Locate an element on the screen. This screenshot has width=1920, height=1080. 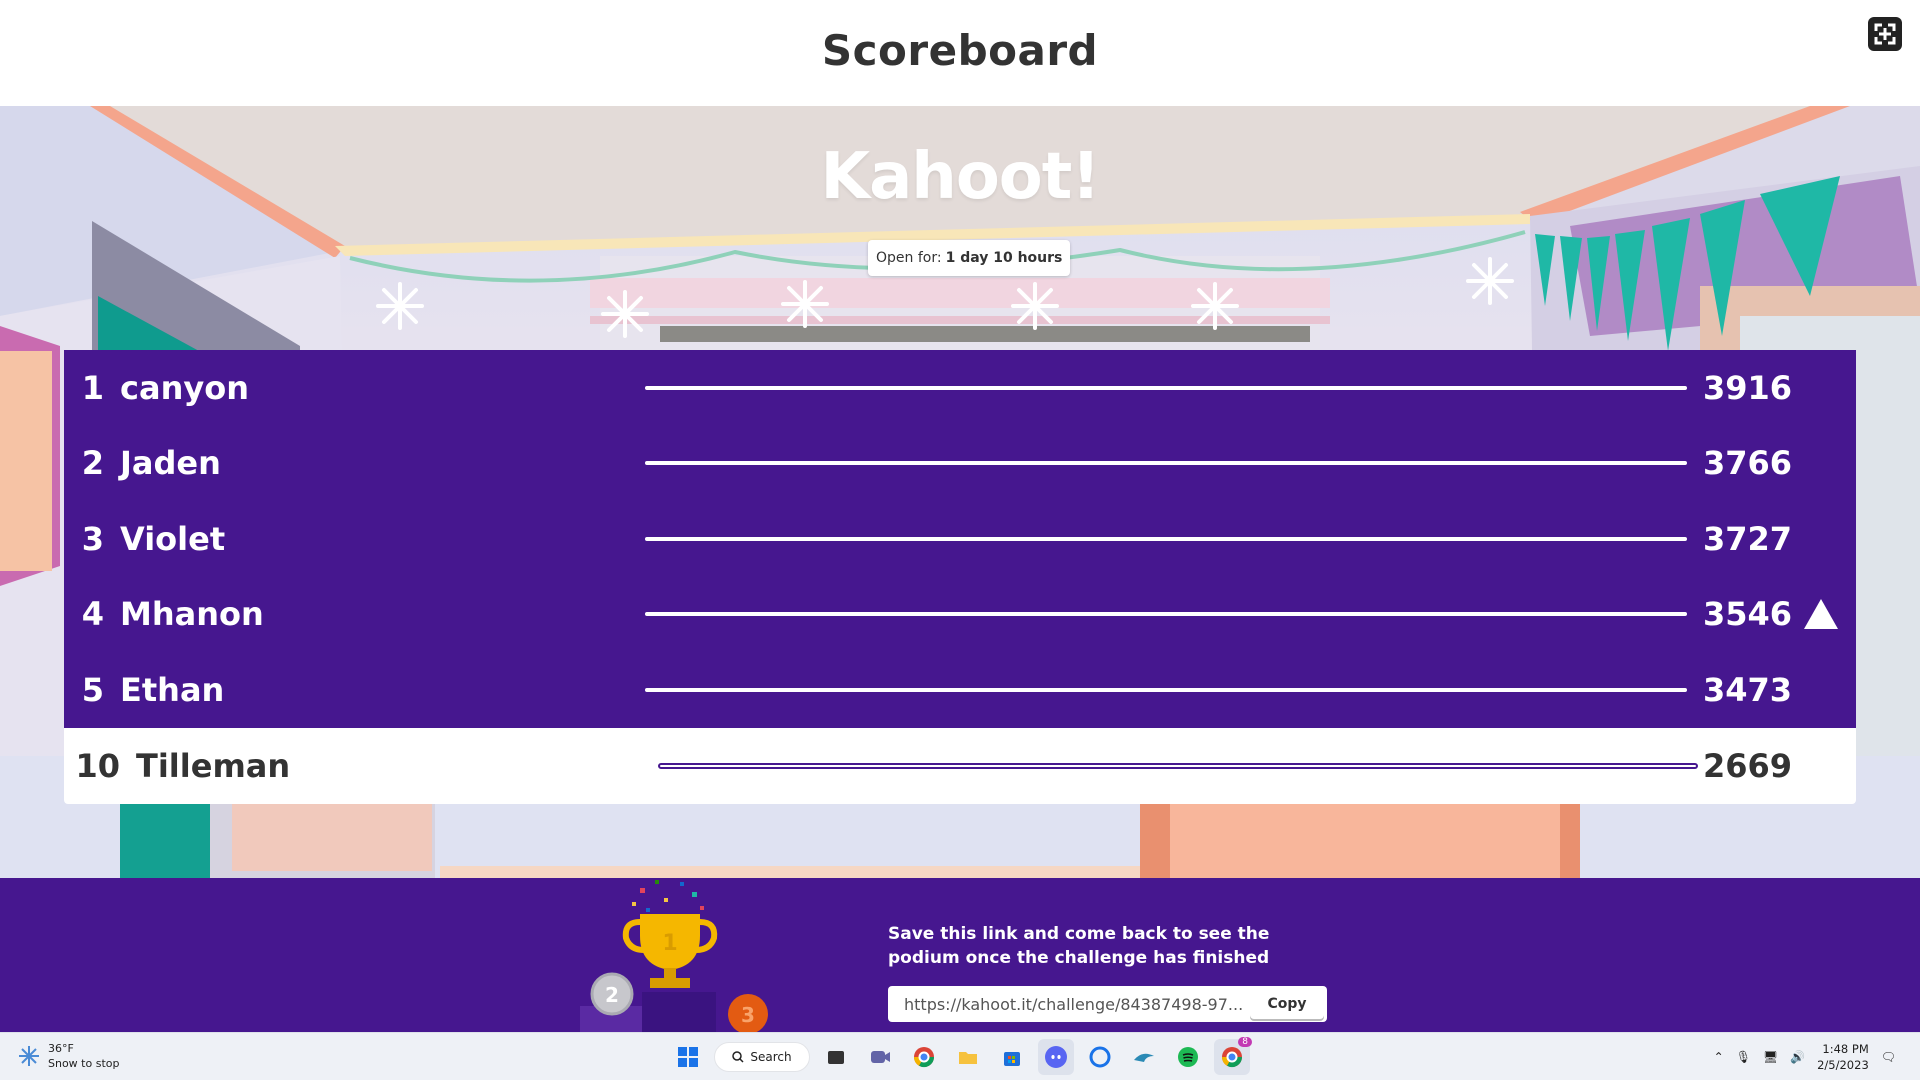
score: 3727 is located at coordinates (1747, 538).